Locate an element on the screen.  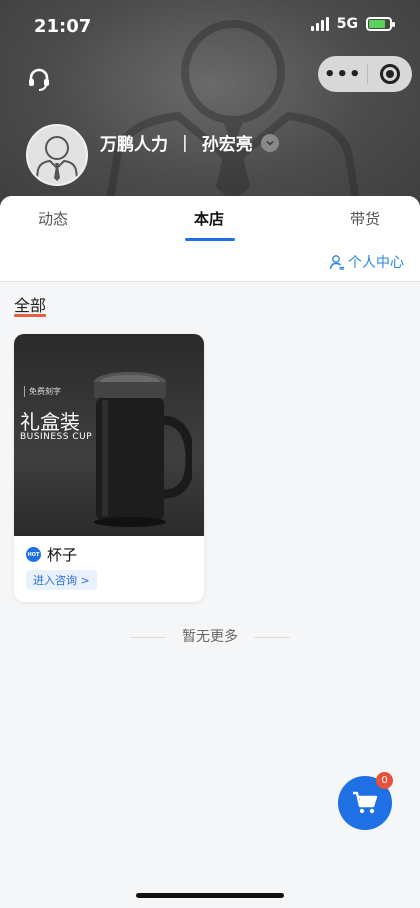
product-name: 杯子 is located at coordinates (62, 555).